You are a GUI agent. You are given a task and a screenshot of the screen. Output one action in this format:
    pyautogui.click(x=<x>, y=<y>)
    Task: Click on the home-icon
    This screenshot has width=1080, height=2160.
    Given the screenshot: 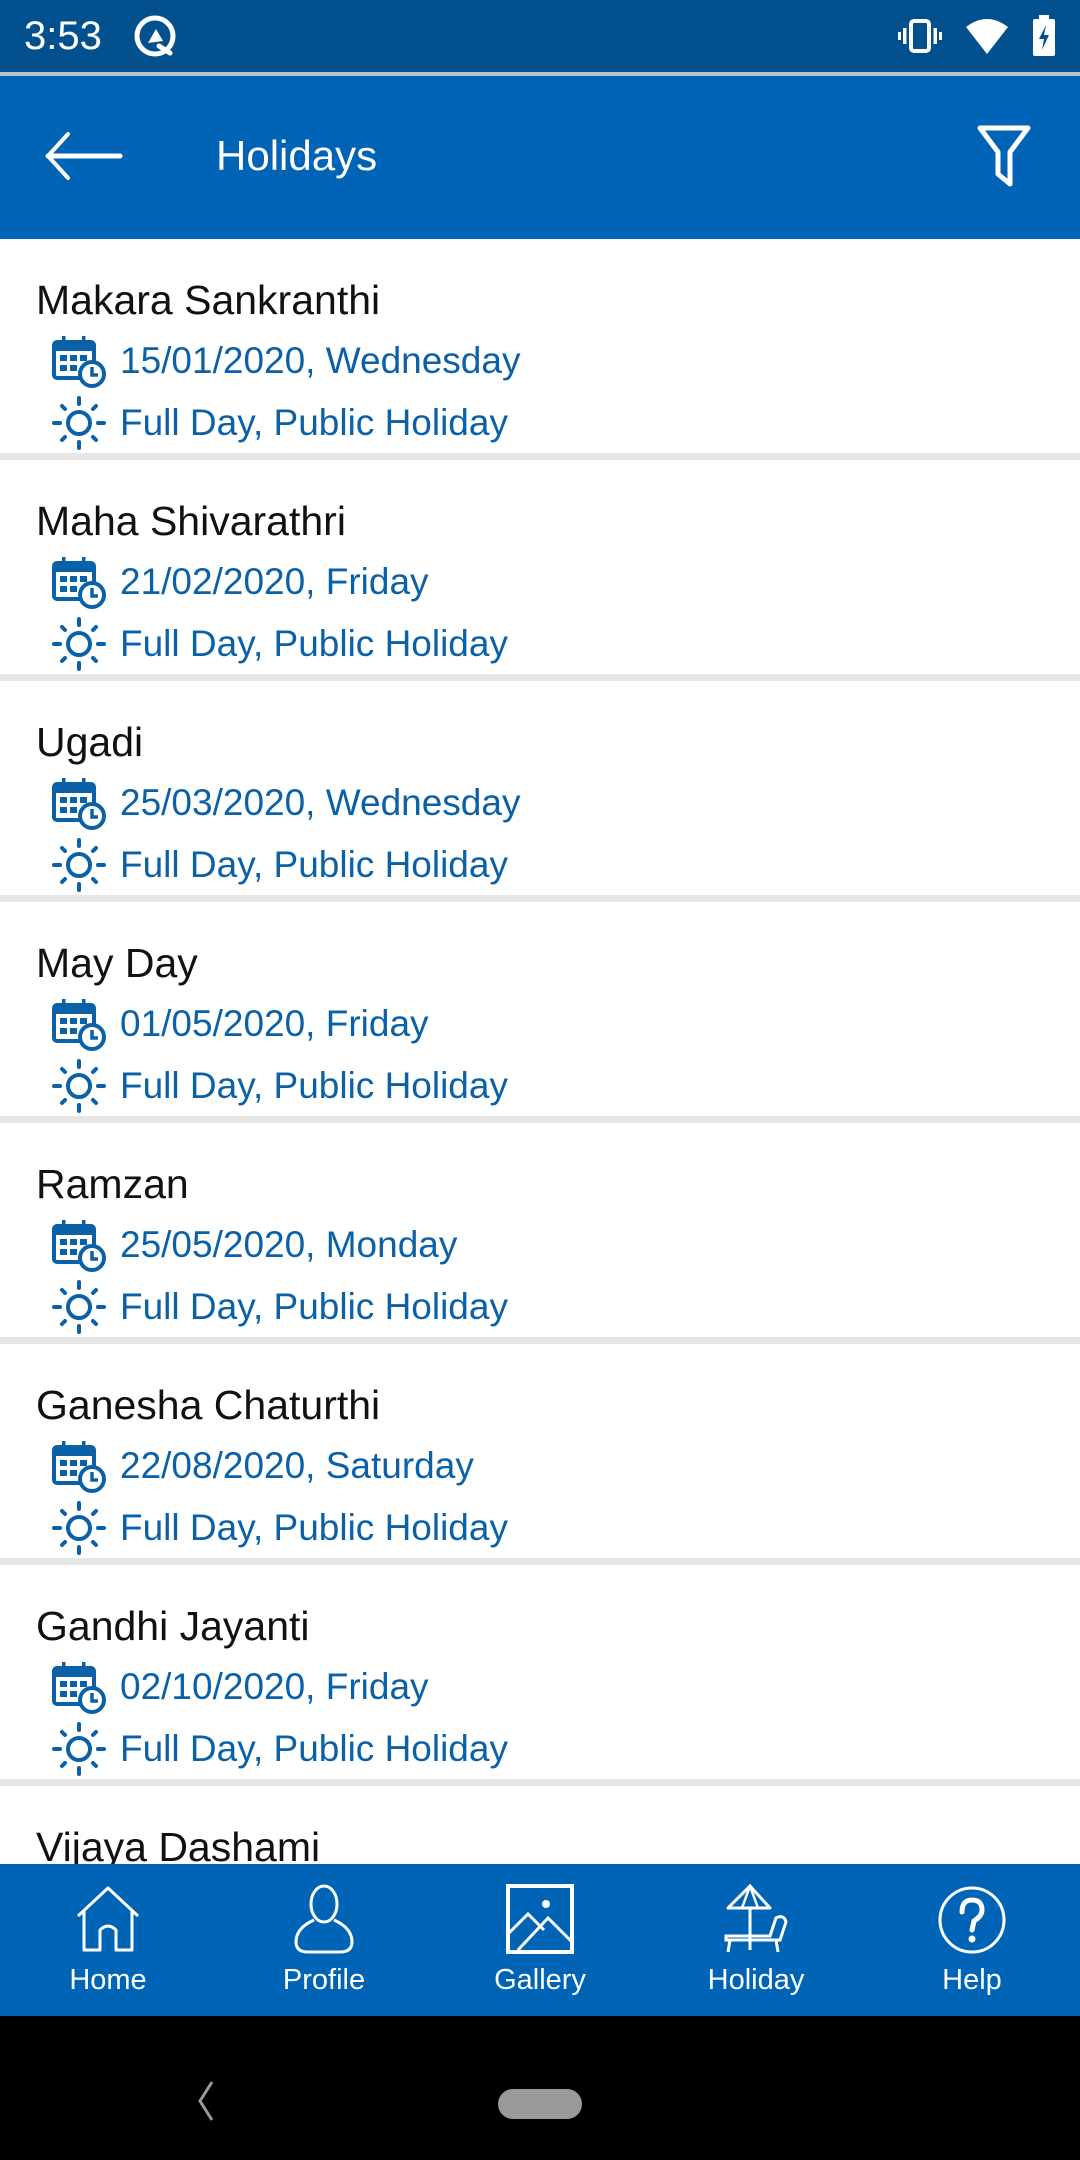 What is the action you would take?
    pyautogui.click(x=108, y=1919)
    